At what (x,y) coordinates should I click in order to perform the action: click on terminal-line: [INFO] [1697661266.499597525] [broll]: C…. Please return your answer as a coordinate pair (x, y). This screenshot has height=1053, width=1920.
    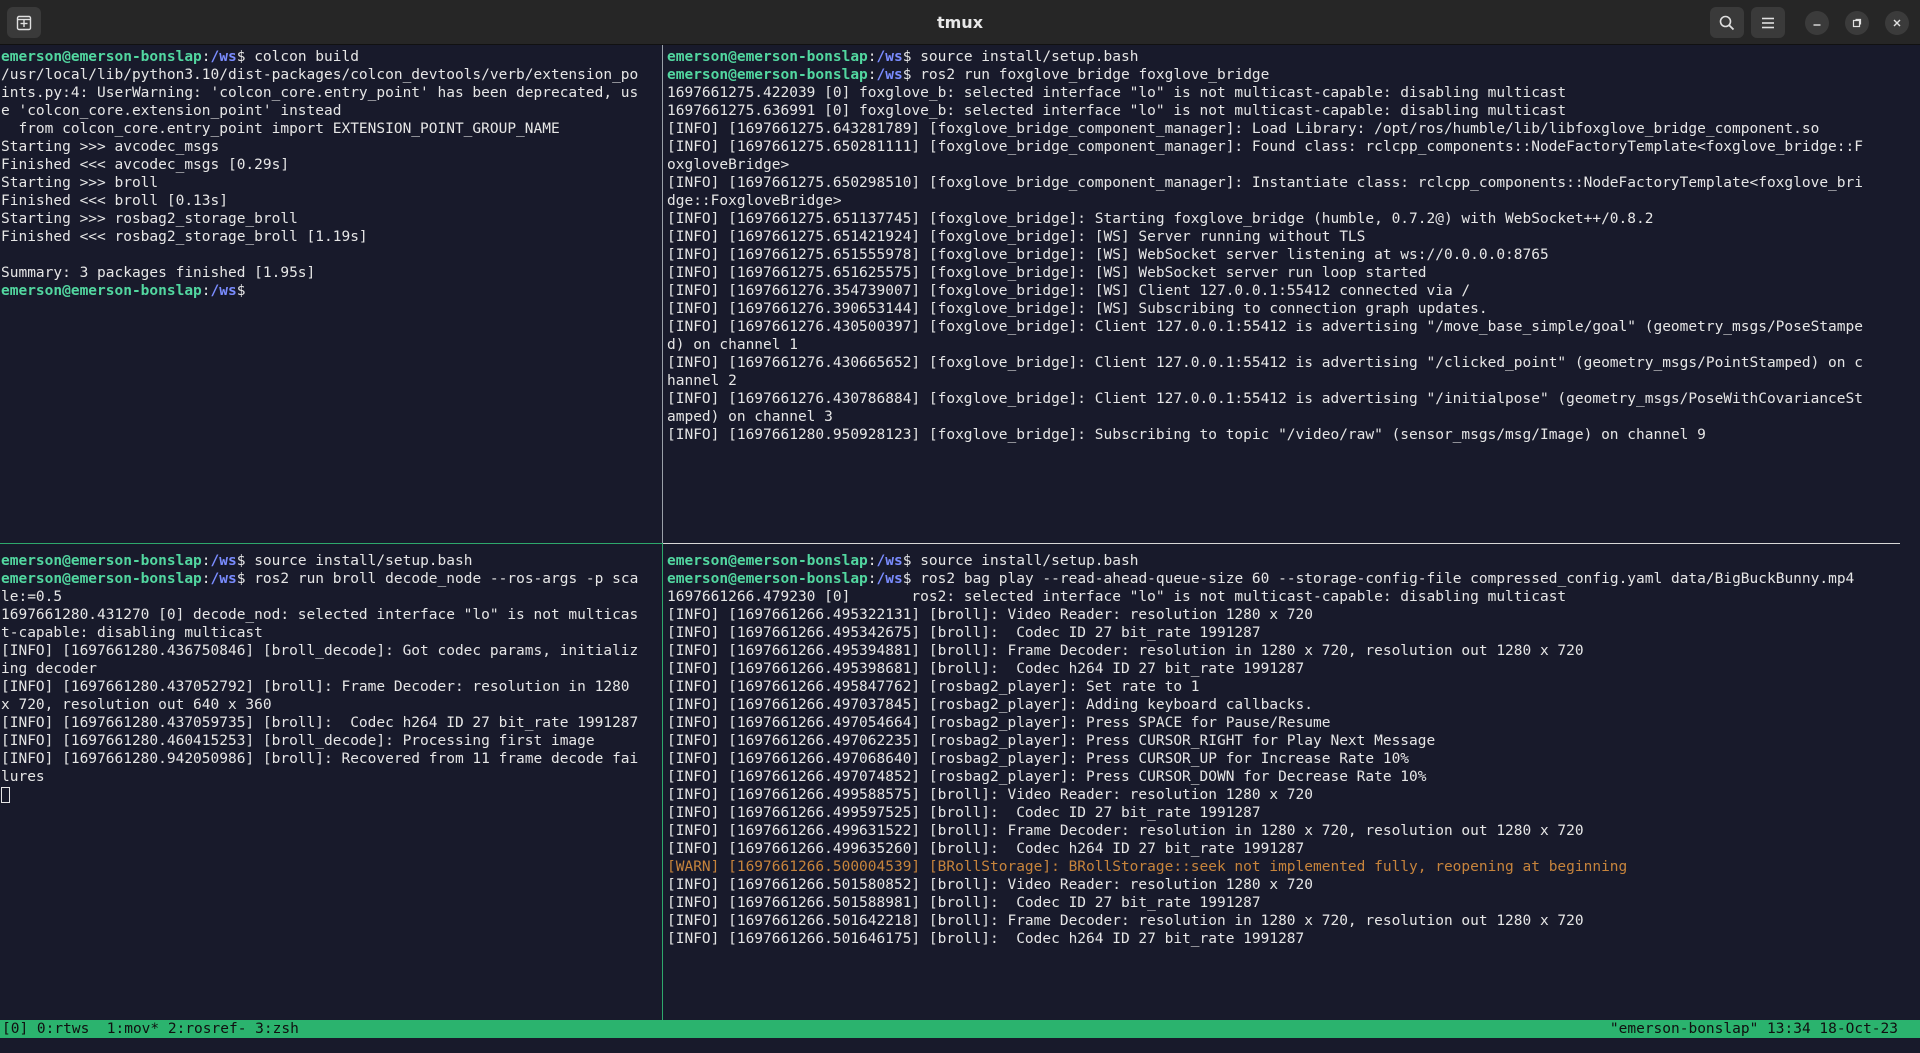
    Looking at the image, I should click on (964, 813).